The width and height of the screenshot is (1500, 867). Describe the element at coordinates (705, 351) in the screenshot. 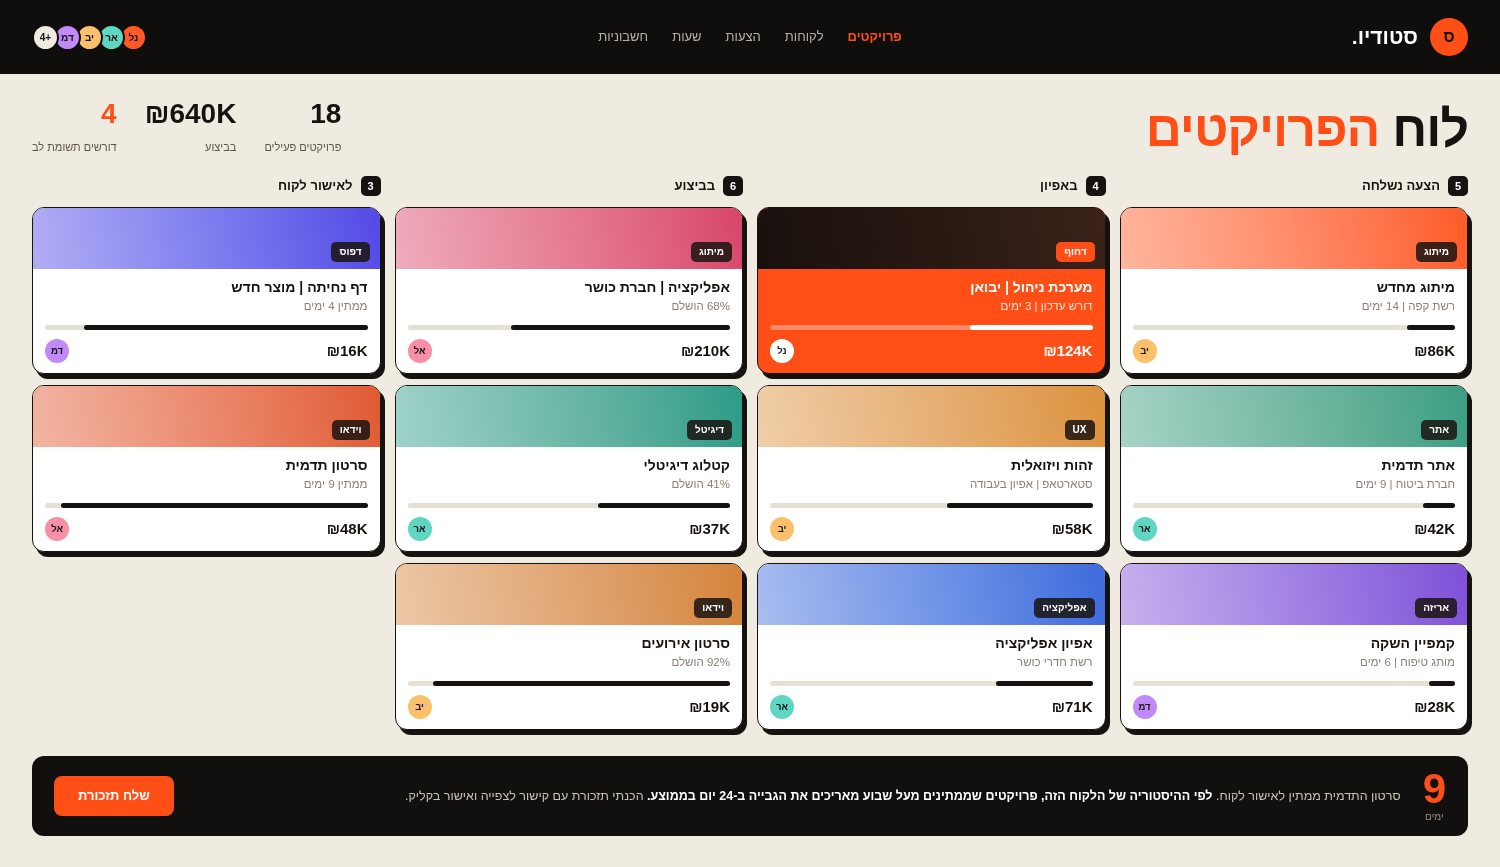

I see `project-budget: ₪210K` at that location.